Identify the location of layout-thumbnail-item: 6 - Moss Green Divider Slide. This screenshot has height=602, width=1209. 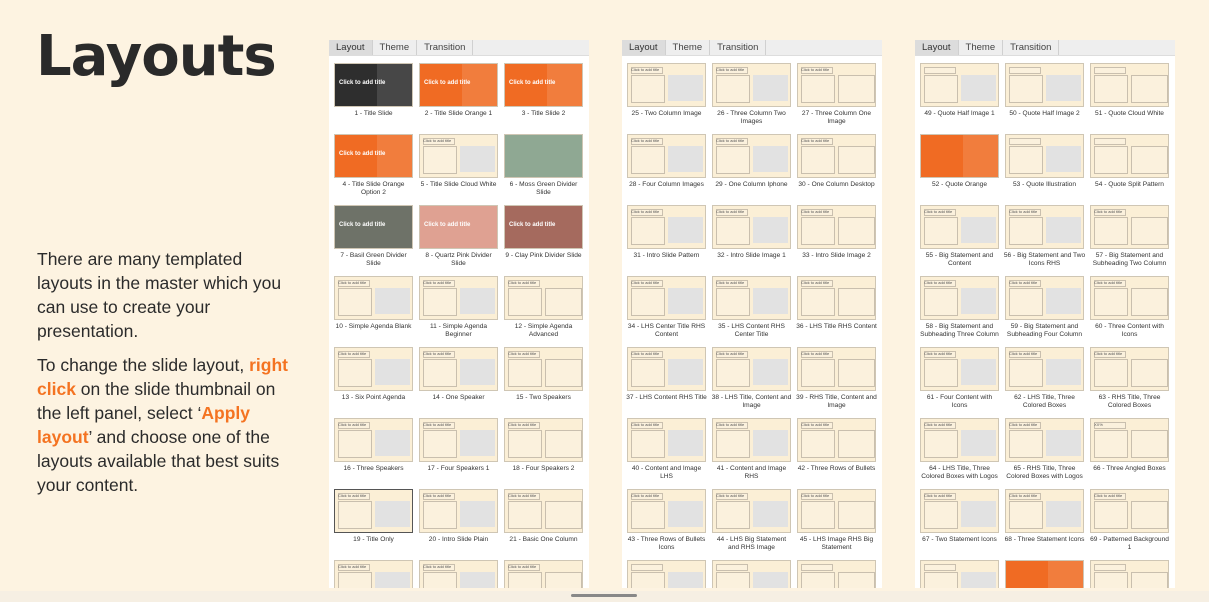
(543, 169).